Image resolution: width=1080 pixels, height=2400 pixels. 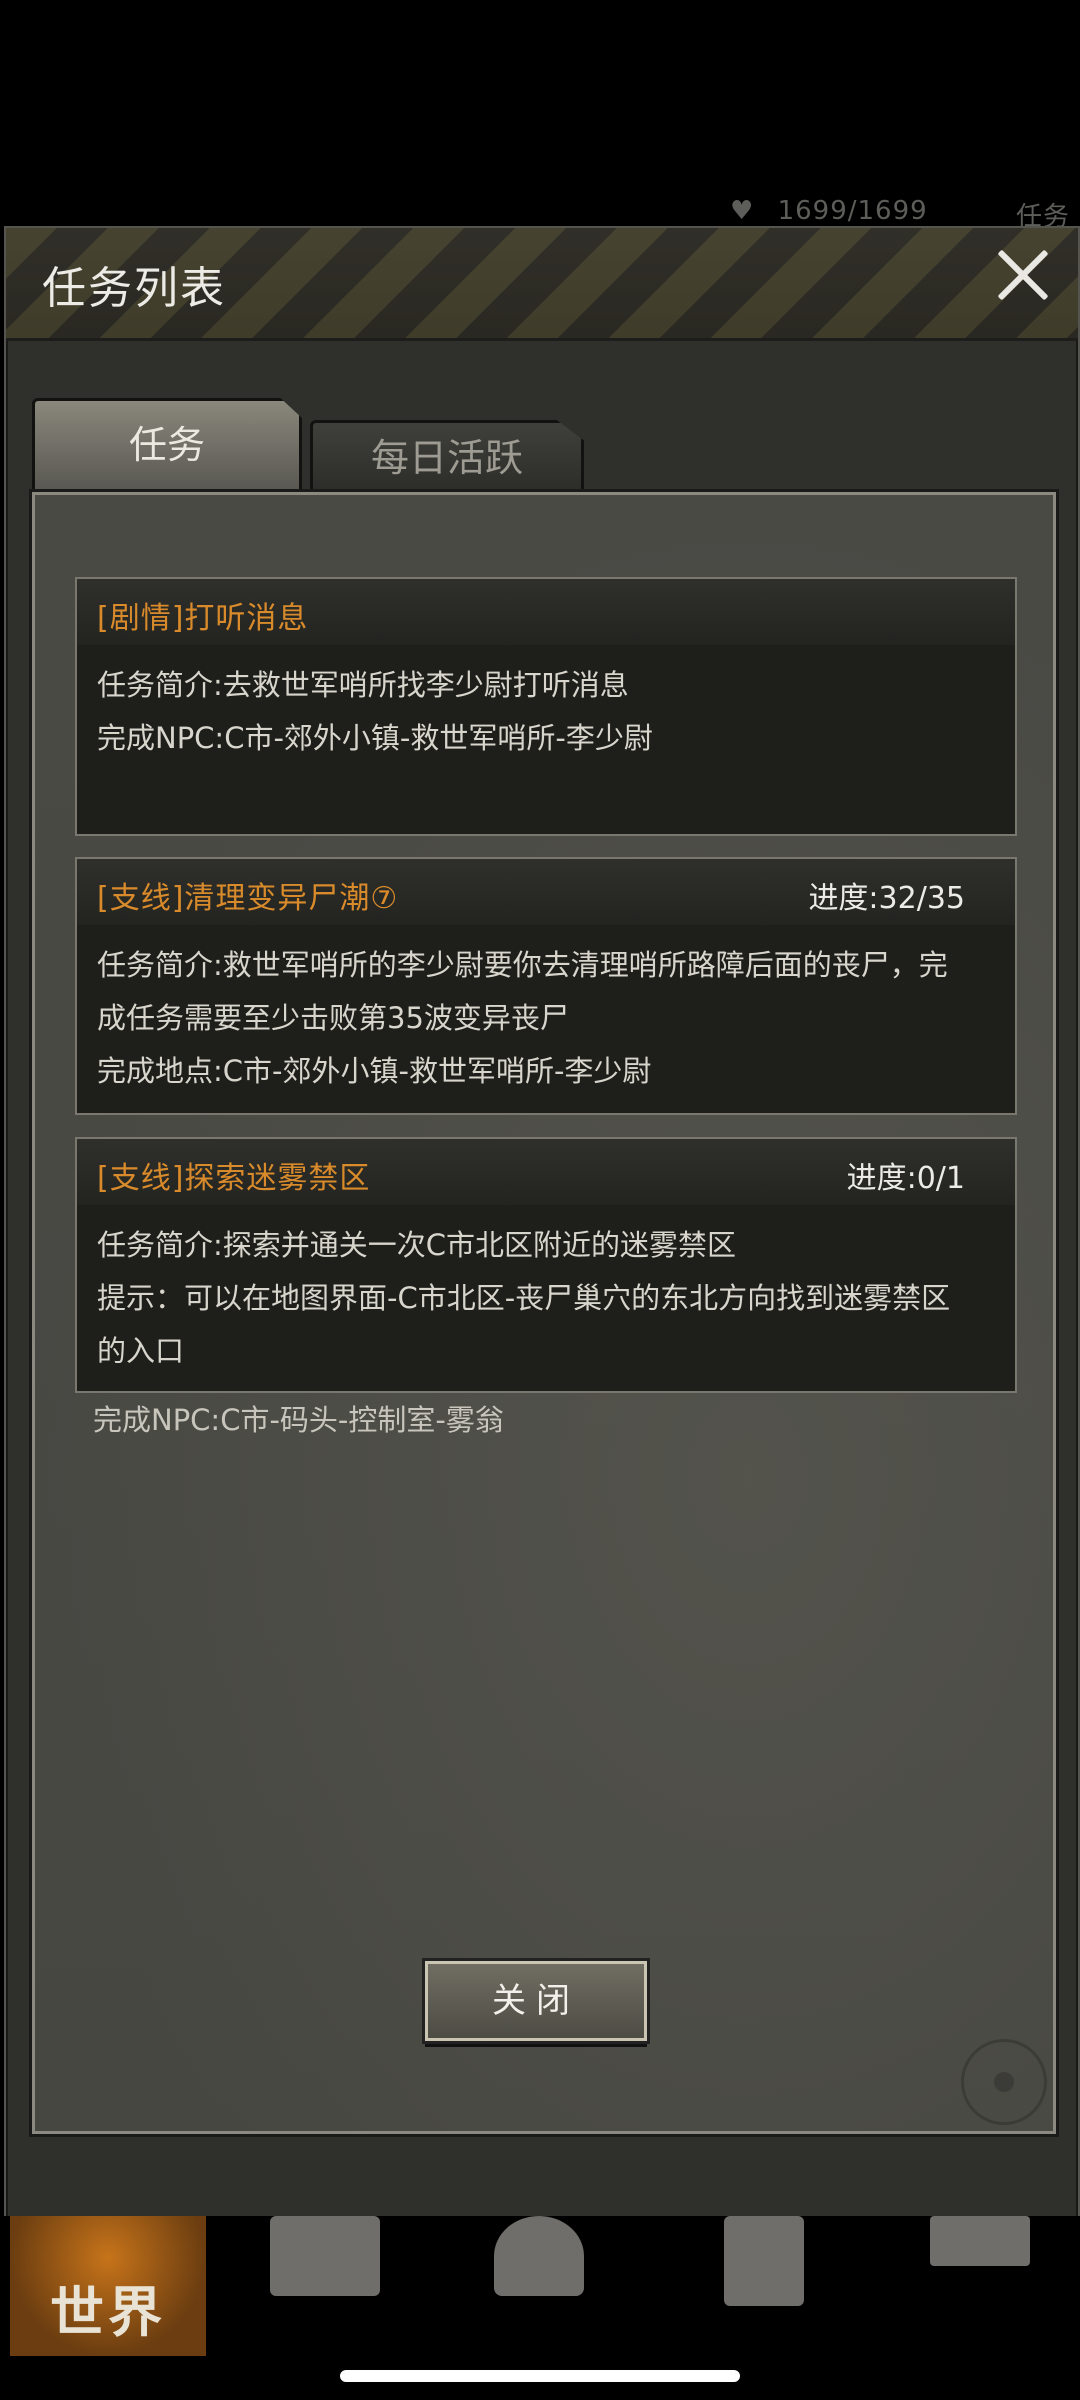 I want to click on home-indicator, so click(x=540, y=2376).